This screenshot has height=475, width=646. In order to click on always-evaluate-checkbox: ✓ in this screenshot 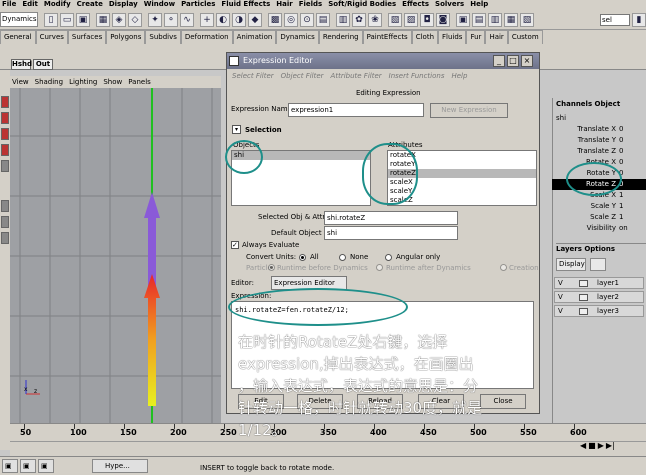, I will do `click(235, 245)`.